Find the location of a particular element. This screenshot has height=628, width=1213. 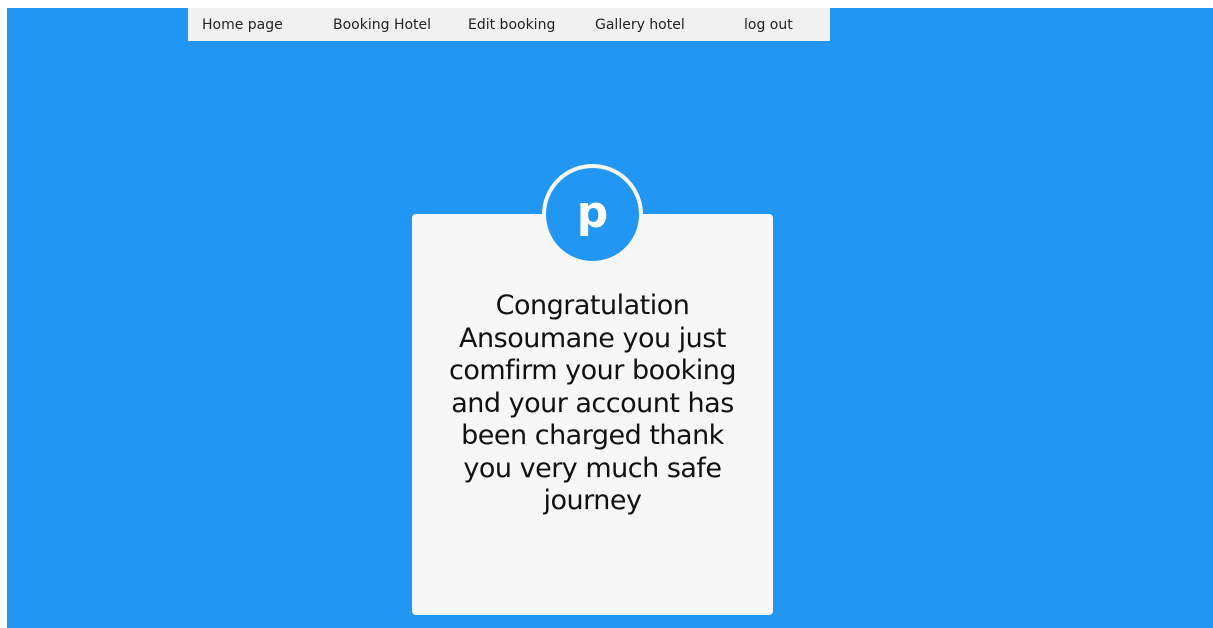

nav-edit-booking-link: Edit booking is located at coordinates (511, 25).